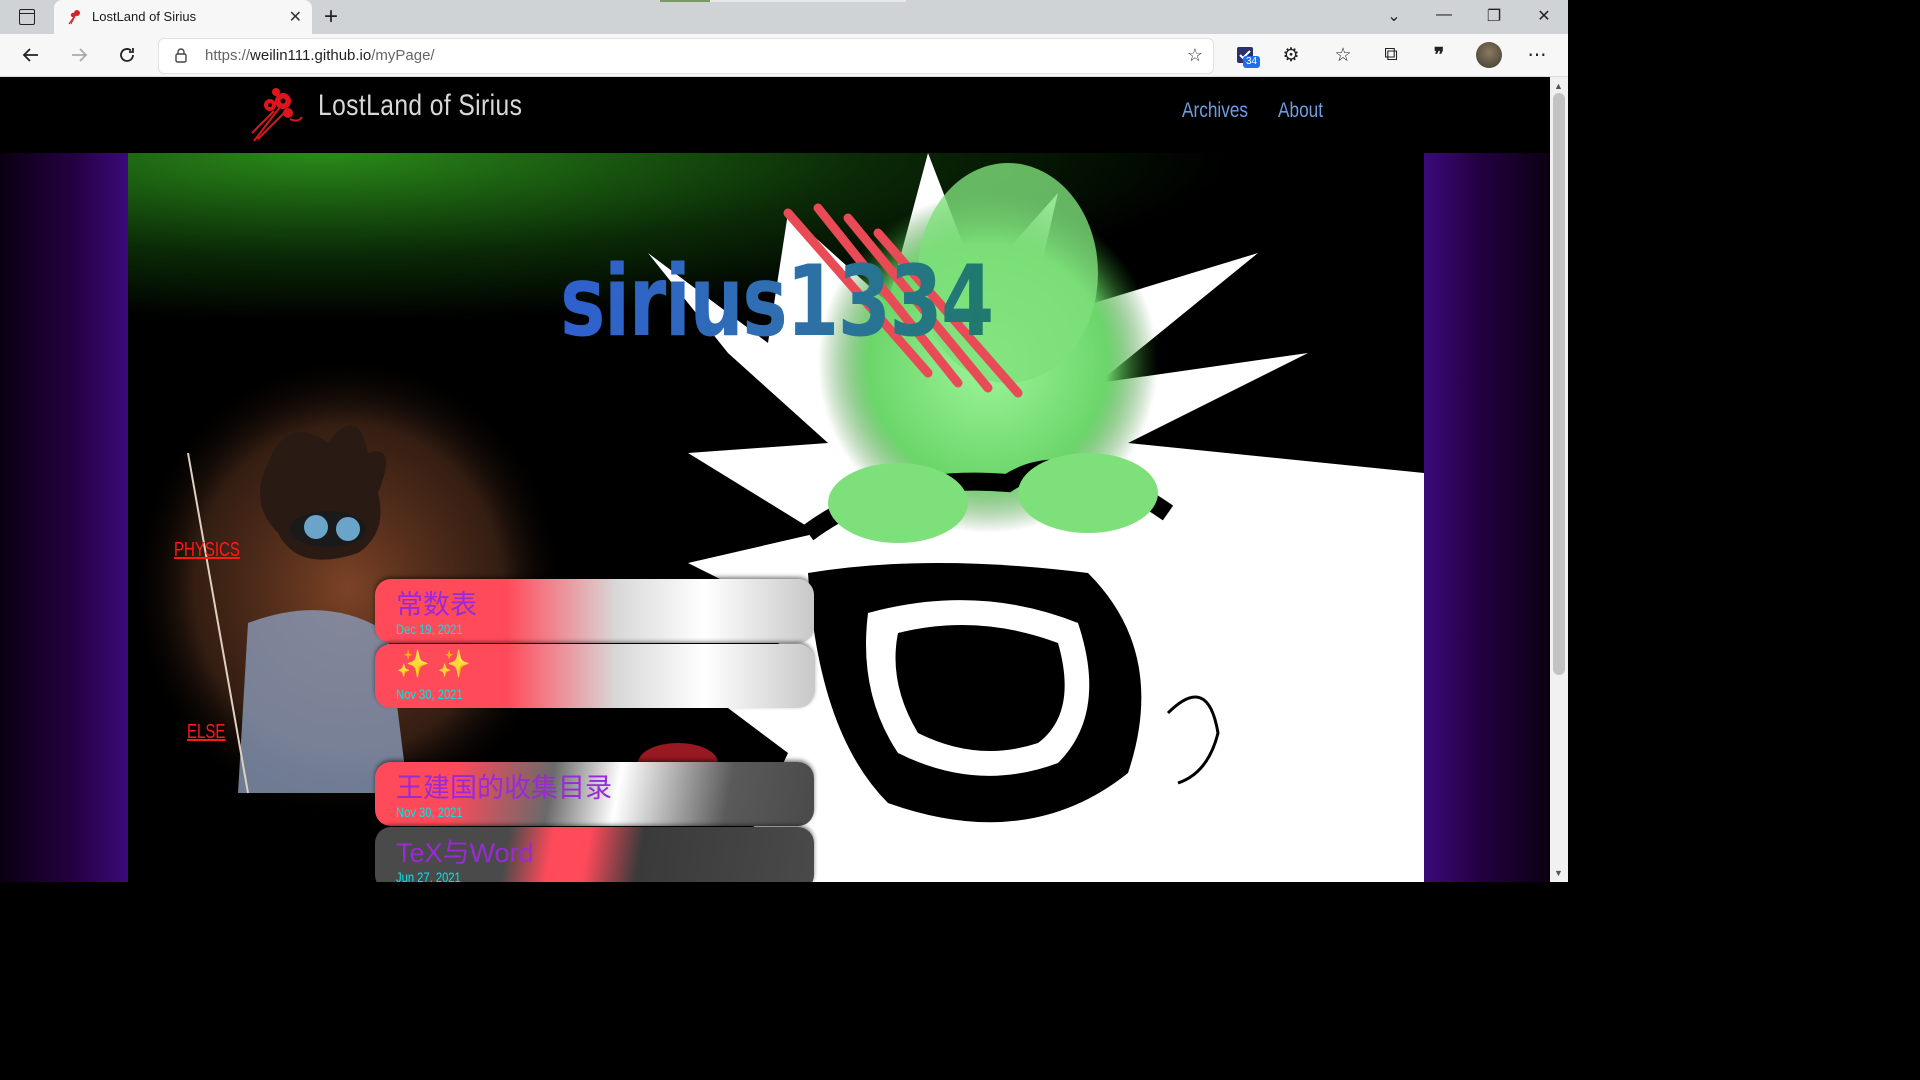 The height and width of the screenshot is (1080, 1920). Describe the element at coordinates (428, 875) in the screenshot. I see `post-date: Jun 27, 2021` at that location.